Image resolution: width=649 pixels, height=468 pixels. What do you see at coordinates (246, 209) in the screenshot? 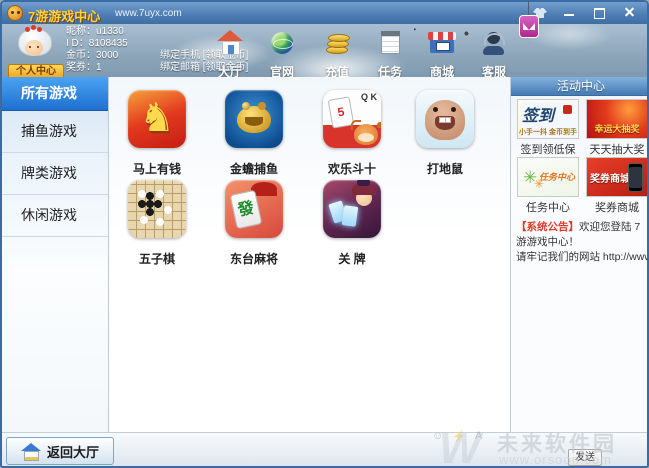
I see `mahjong-fa-tile: 發` at bounding box center [246, 209].